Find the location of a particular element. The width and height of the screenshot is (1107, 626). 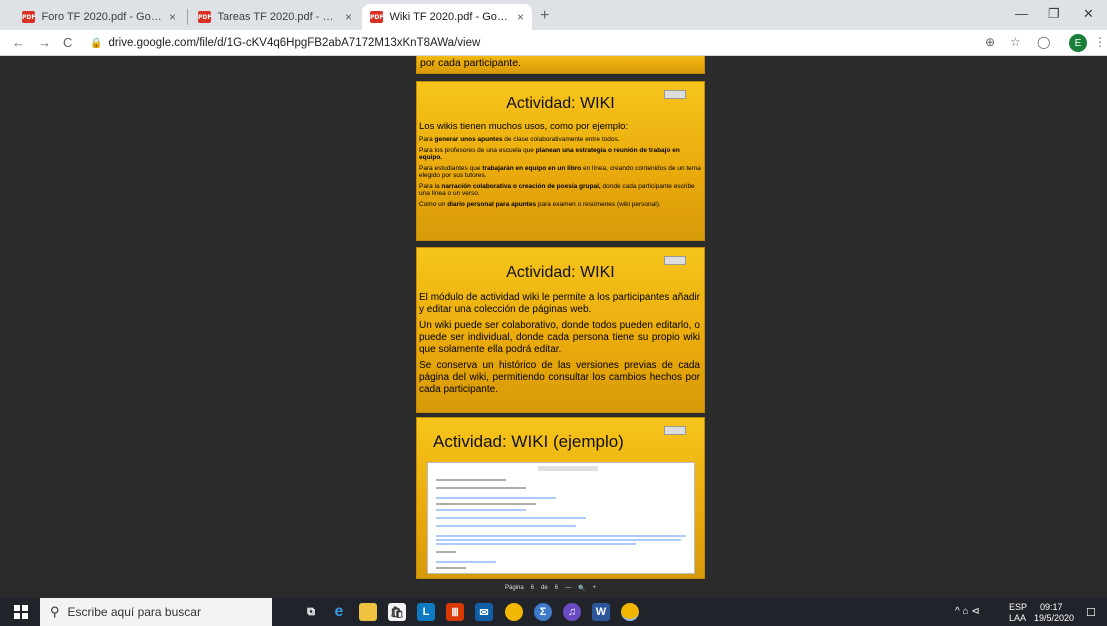

maximize-button: ❐ is located at coordinates (1054, 14).